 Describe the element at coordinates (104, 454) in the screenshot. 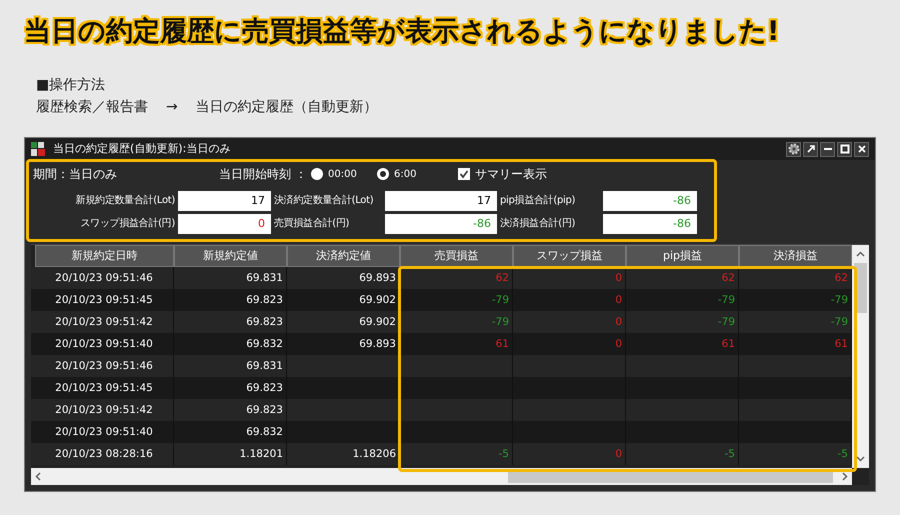

I see `table-cell: 20/10/23 08:28:16` at that location.